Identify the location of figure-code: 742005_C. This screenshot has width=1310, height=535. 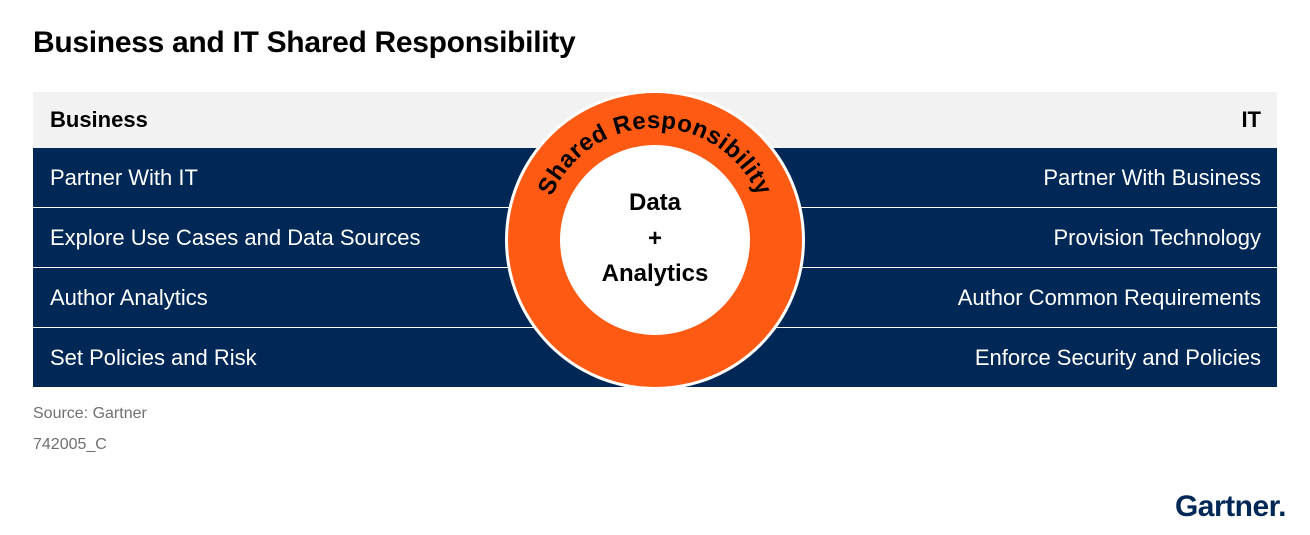
(70, 444).